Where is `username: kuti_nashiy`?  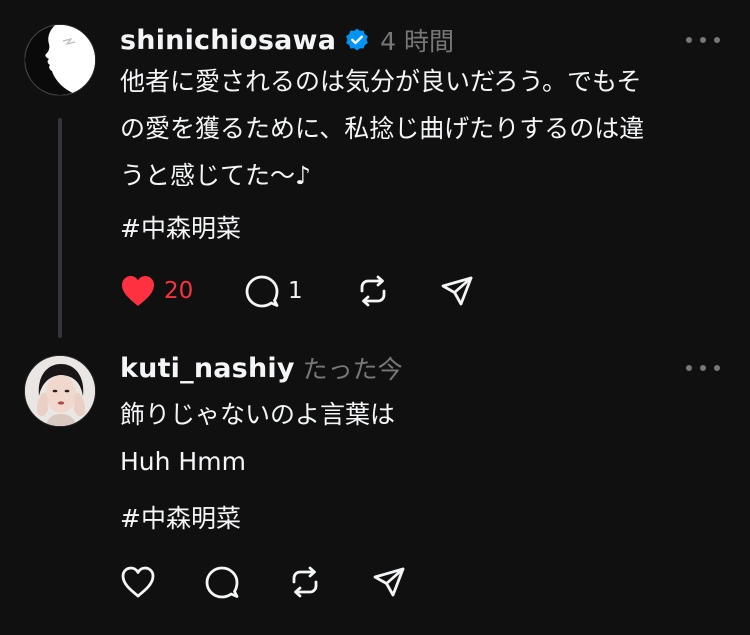
username: kuti_nashiy is located at coordinates (207, 368).